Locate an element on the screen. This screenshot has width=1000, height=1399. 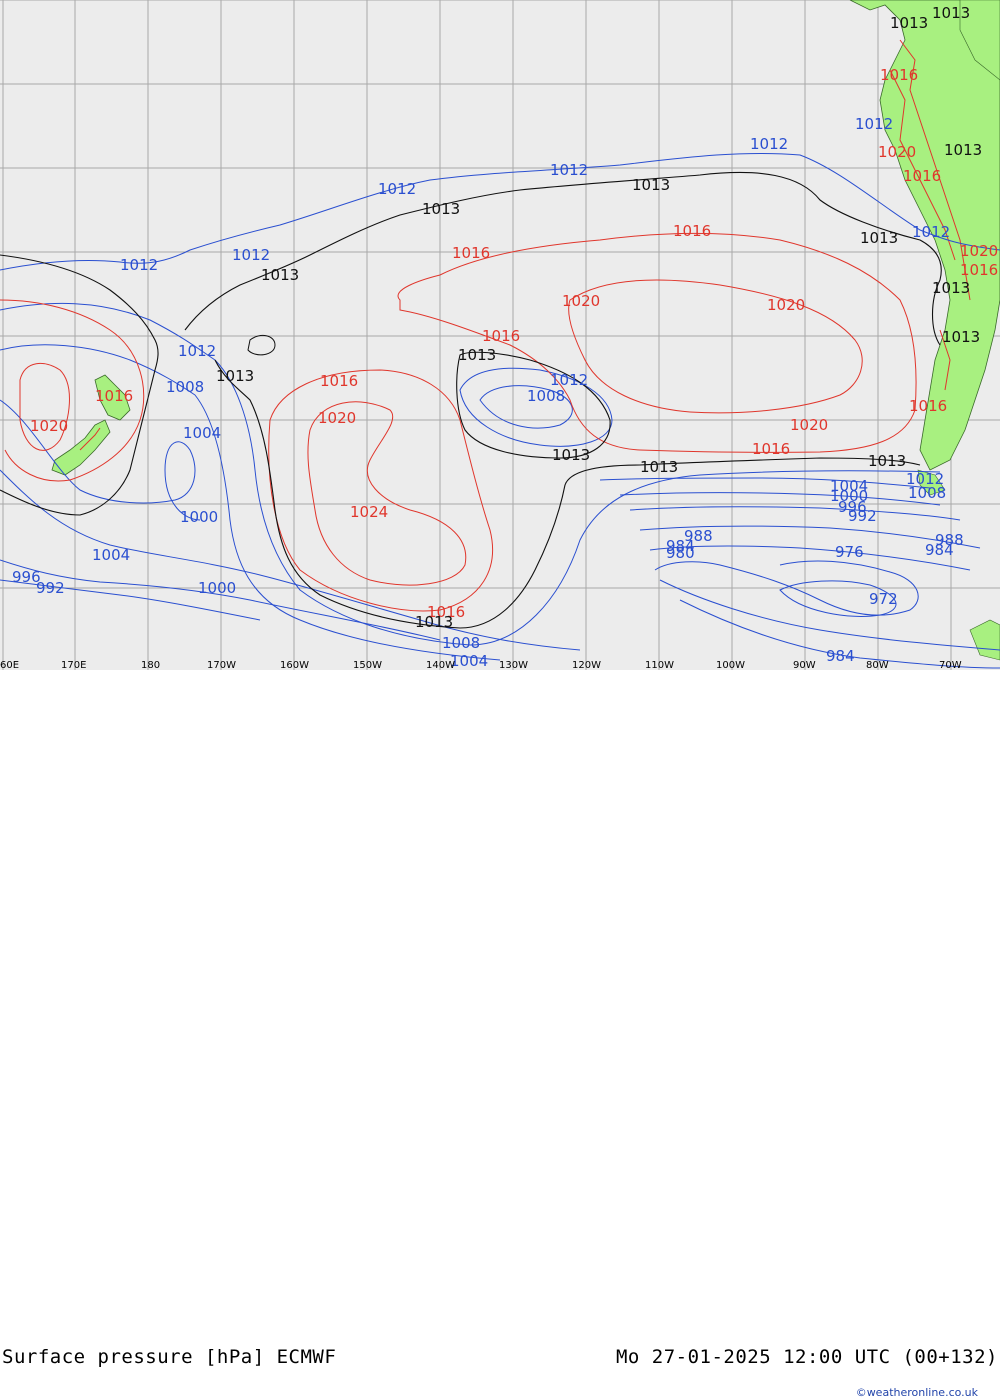
credit-link: ©weatheronline.co.uk is located at coordinates (917, 1392).